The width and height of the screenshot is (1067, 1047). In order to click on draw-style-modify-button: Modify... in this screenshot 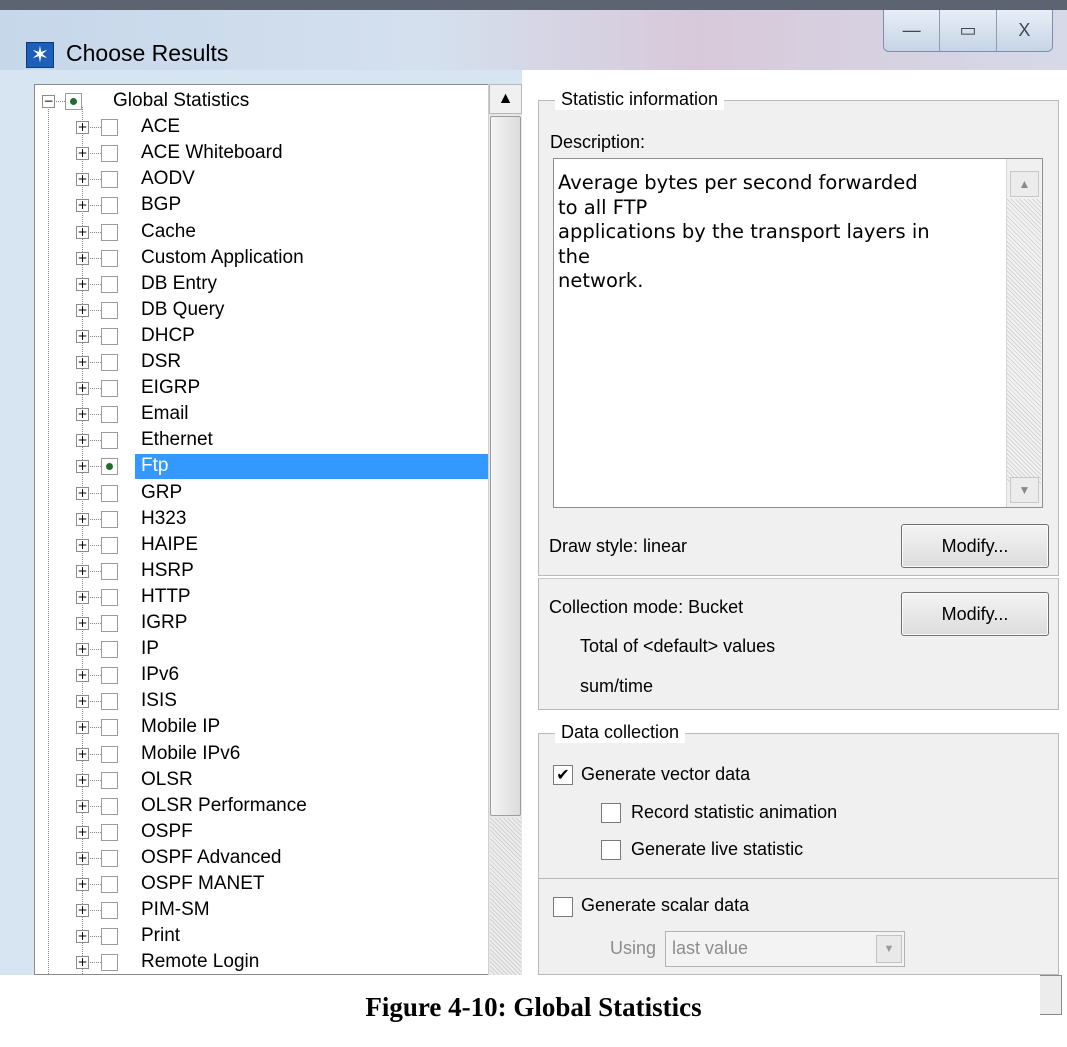, I will do `click(975, 546)`.